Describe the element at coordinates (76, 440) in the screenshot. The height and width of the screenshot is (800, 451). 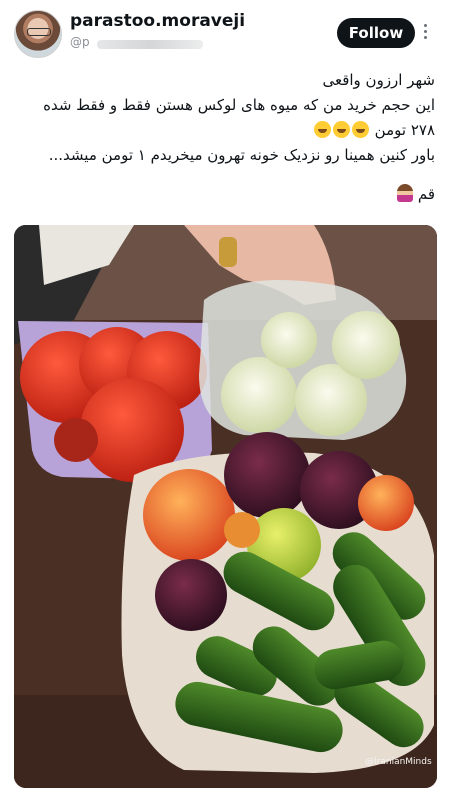
I see `tomato` at that location.